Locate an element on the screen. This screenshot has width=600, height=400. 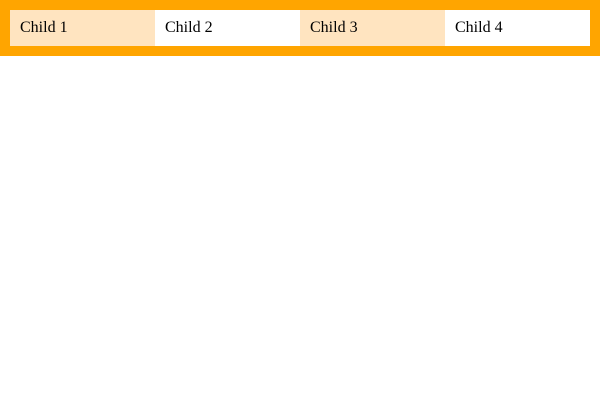
child-item-1: Child 1 is located at coordinates (82, 28).